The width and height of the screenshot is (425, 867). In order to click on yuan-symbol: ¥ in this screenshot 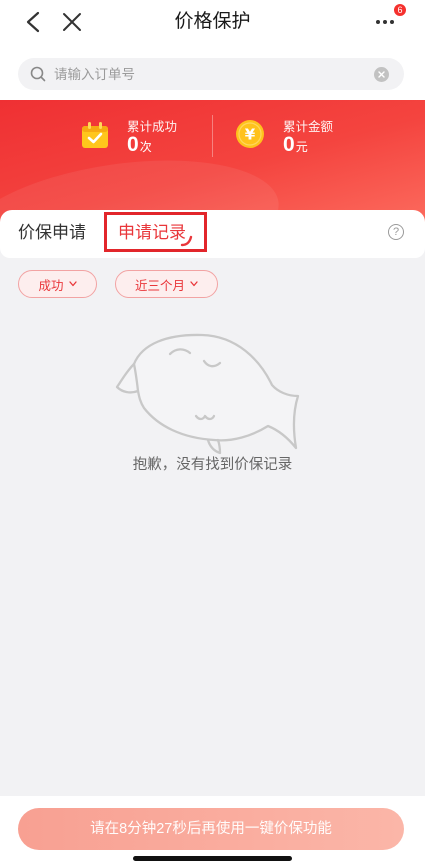, I will do `click(250, 135)`.